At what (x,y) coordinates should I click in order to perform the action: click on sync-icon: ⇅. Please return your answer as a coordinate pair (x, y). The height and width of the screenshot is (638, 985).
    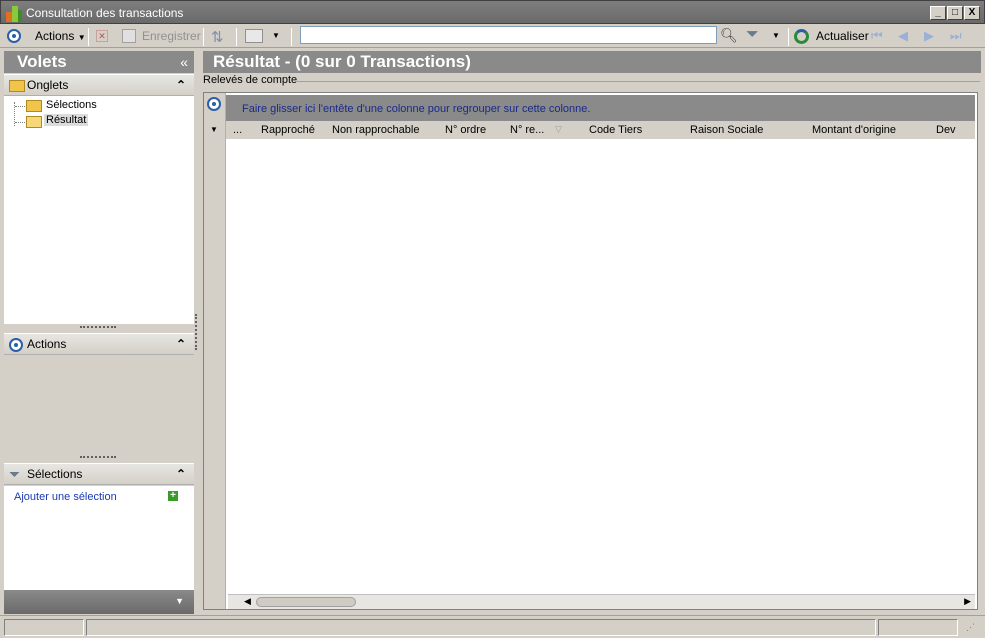
    Looking at the image, I should click on (217, 37).